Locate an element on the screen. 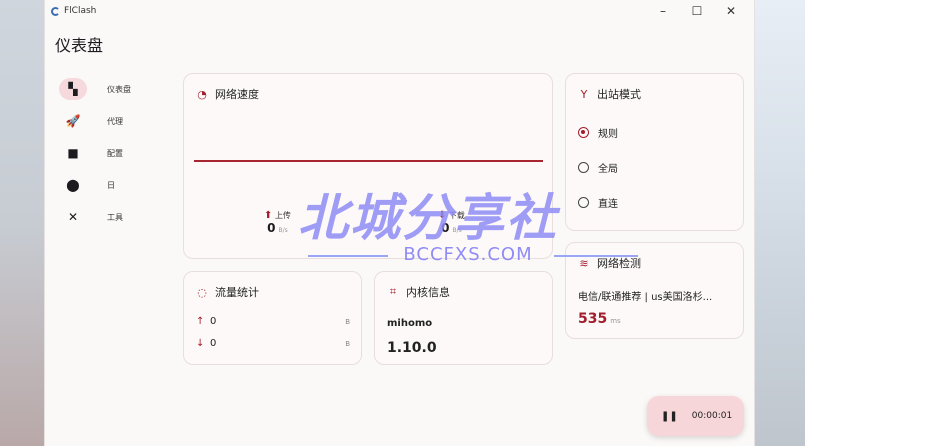 The width and height of the screenshot is (948, 446). pause-icon: ❚❚ is located at coordinates (669, 416).